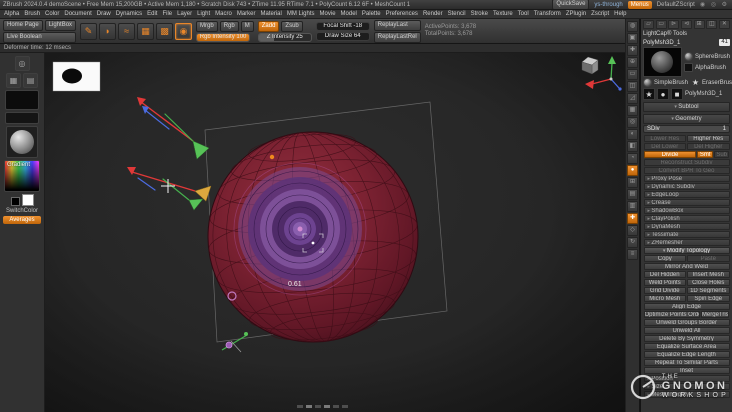 This screenshot has height=412, width=732. I want to click on menu-item: Movie, so click(328, 14).